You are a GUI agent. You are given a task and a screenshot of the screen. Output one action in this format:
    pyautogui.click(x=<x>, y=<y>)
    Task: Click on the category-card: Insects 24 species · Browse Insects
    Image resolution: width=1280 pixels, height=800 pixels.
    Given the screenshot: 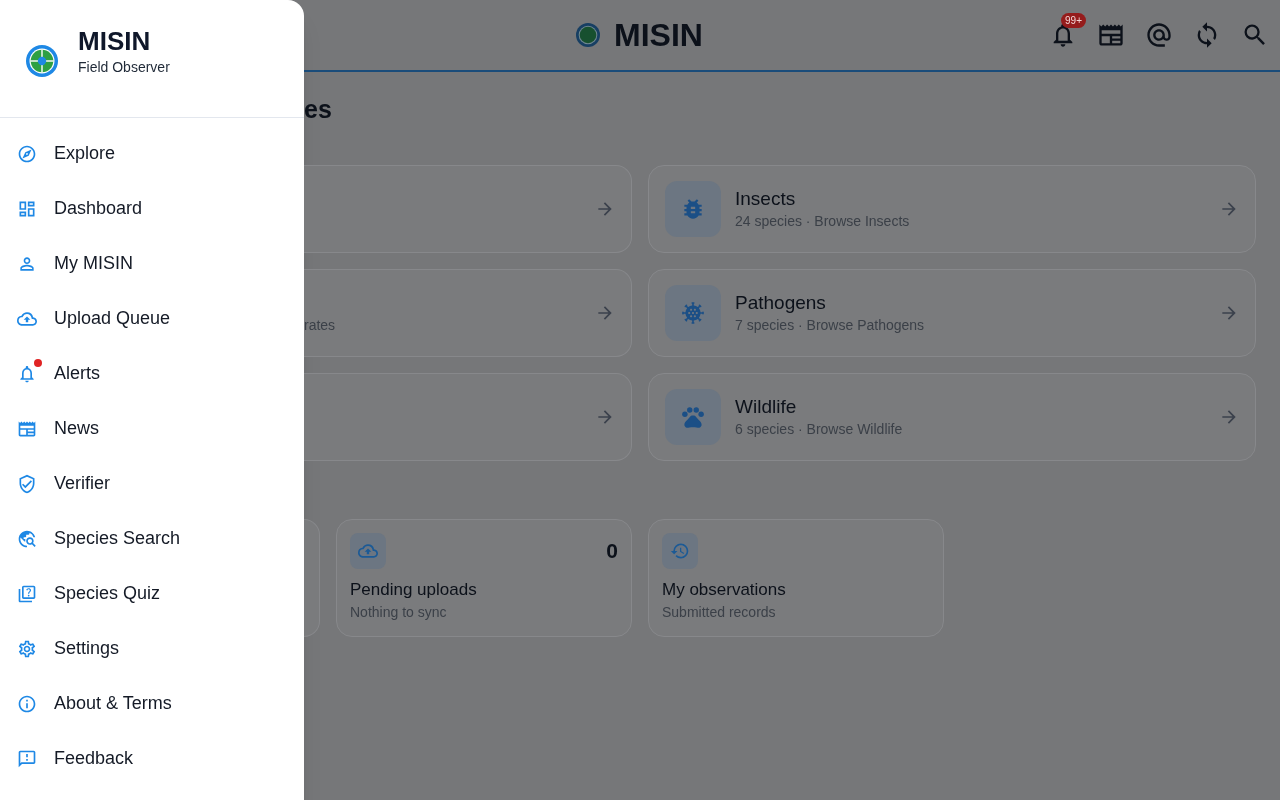 What is the action you would take?
    pyautogui.click(x=952, y=209)
    